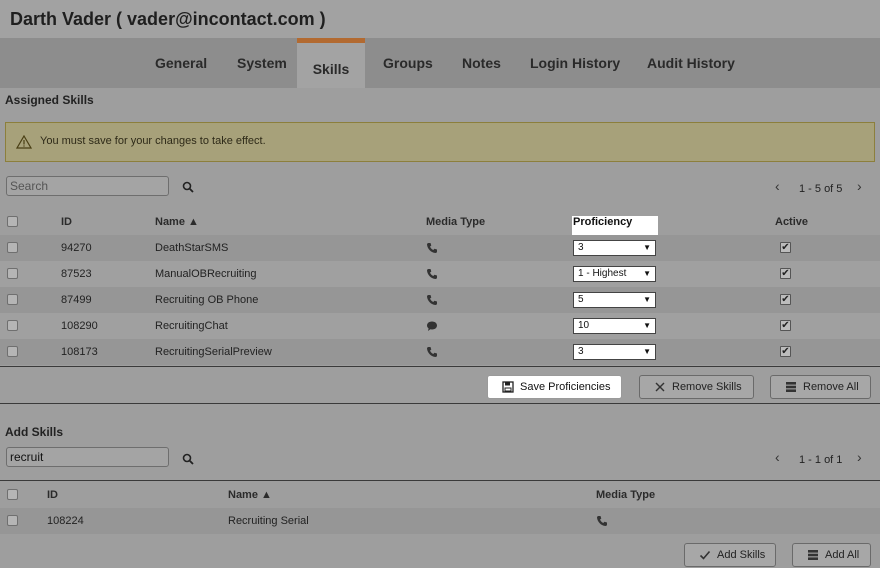 This screenshot has height=568, width=880. Describe the element at coordinates (262, 63) in the screenshot. I see `tab-system: System` at that location.